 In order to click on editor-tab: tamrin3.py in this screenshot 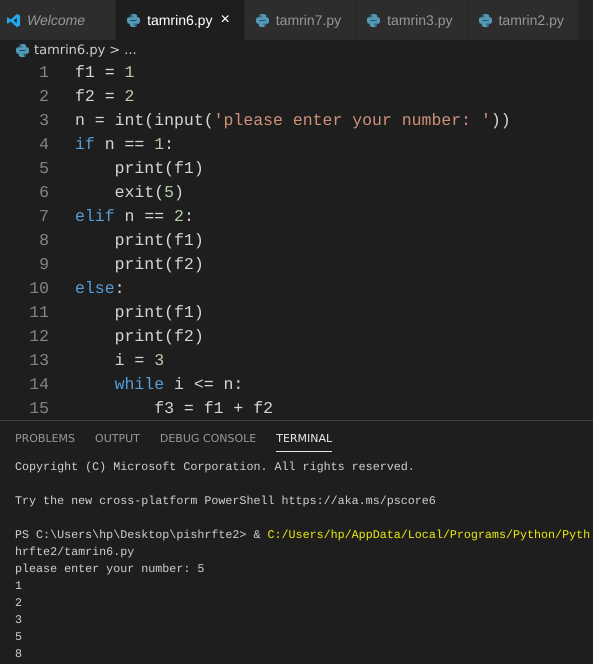, I will do `click(412, 20)`.